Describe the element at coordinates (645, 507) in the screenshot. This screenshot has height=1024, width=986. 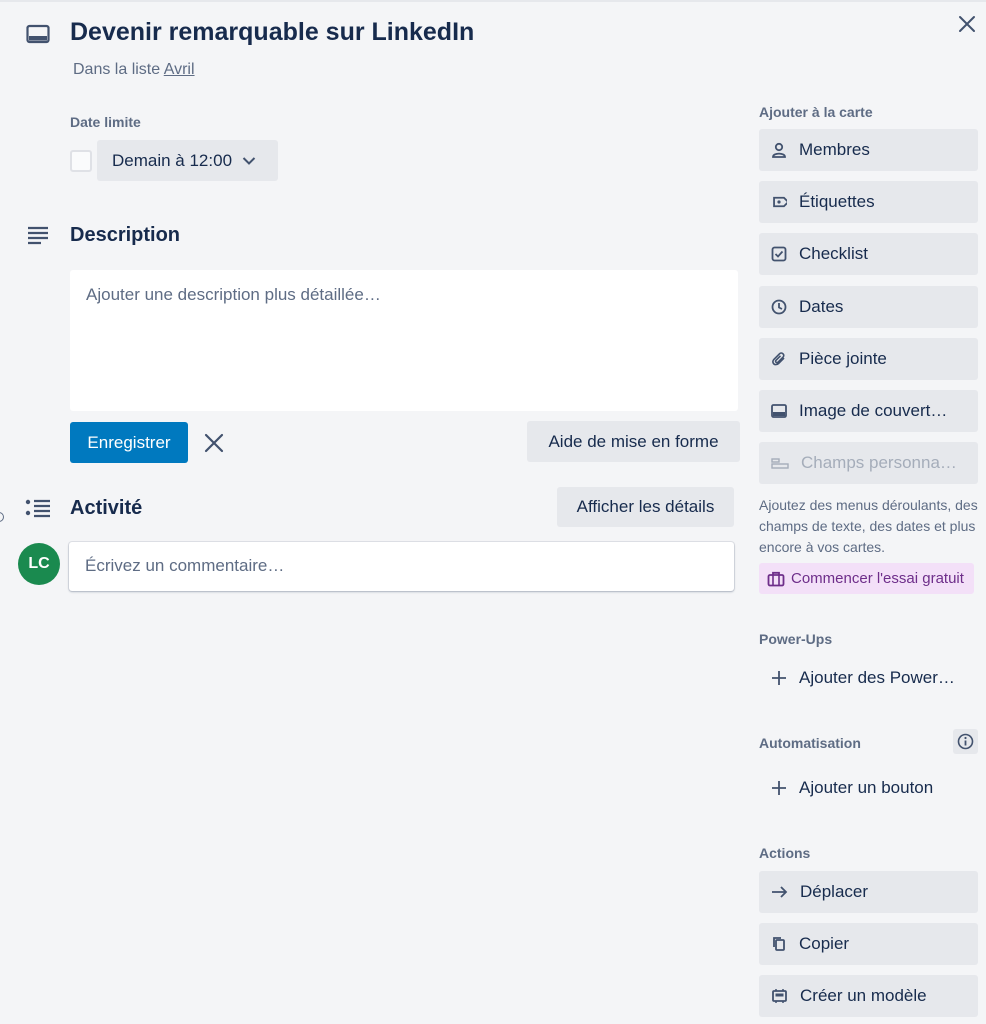
I see `show-details-button: Afficher les détails` at that location.